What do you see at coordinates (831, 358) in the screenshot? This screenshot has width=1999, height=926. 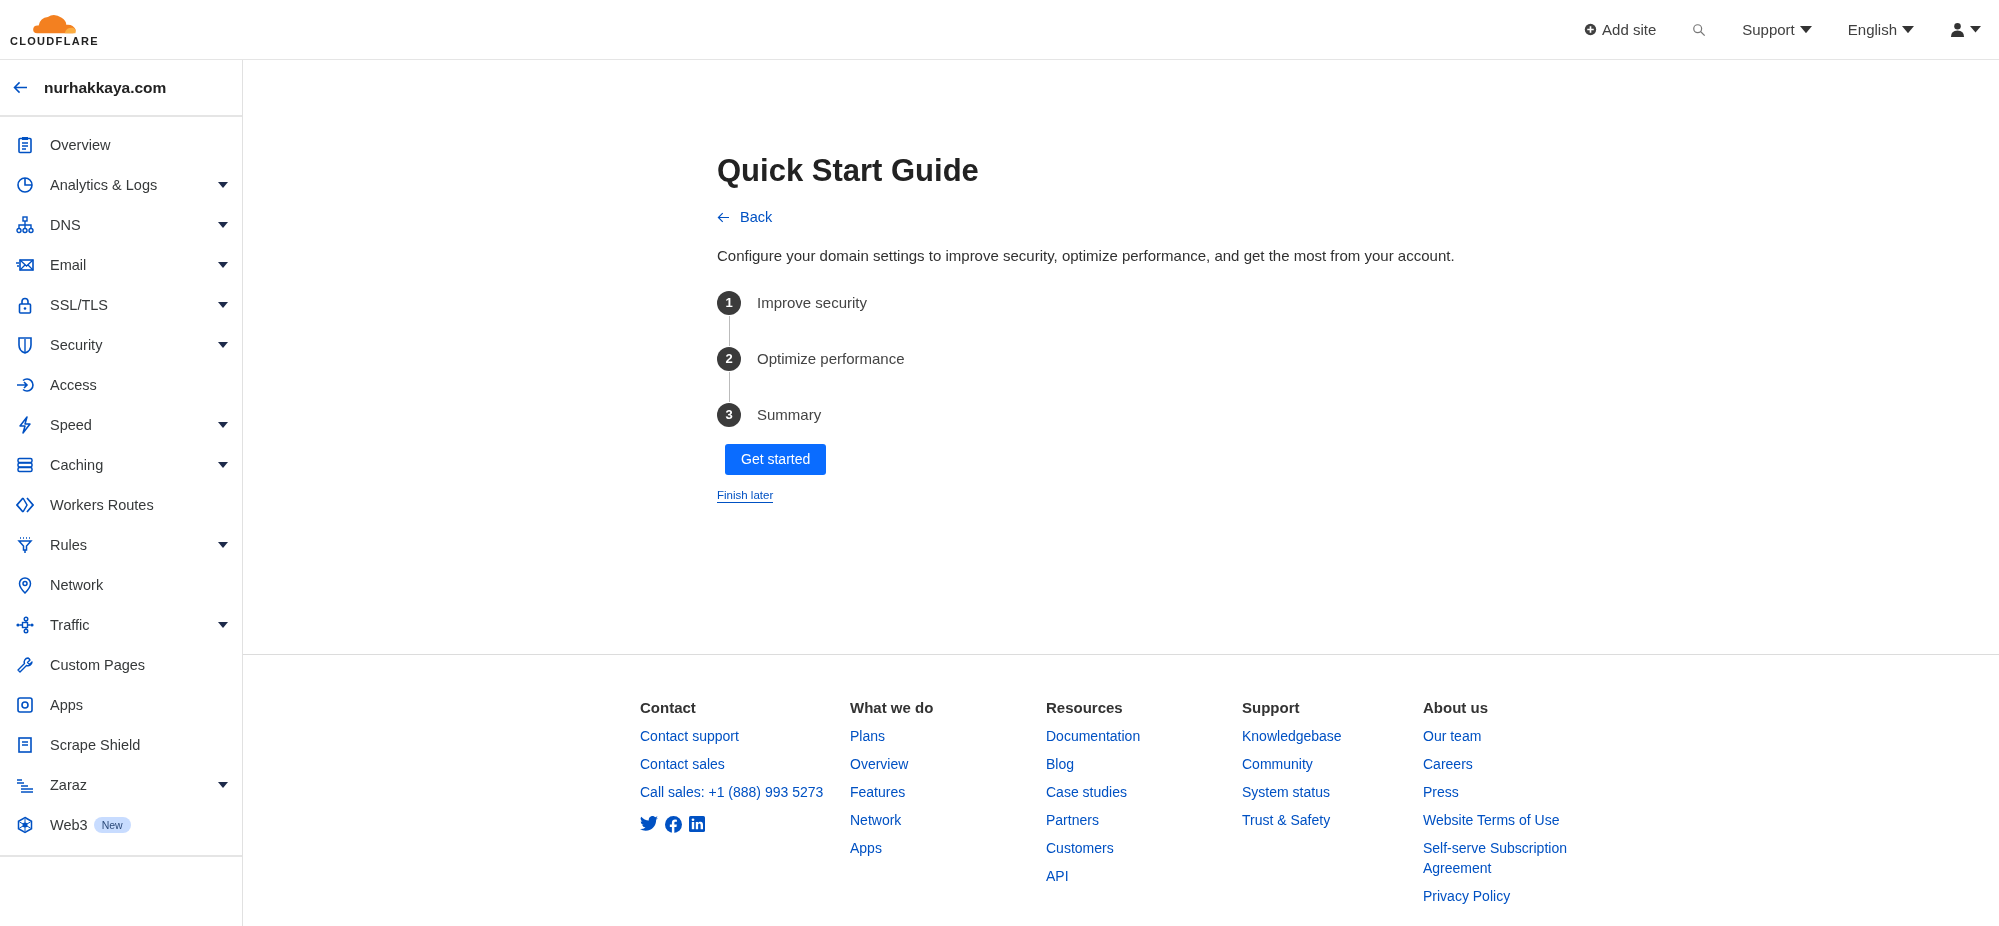 I see `step-label: Optimize performance` at bounding box center [831, 358].